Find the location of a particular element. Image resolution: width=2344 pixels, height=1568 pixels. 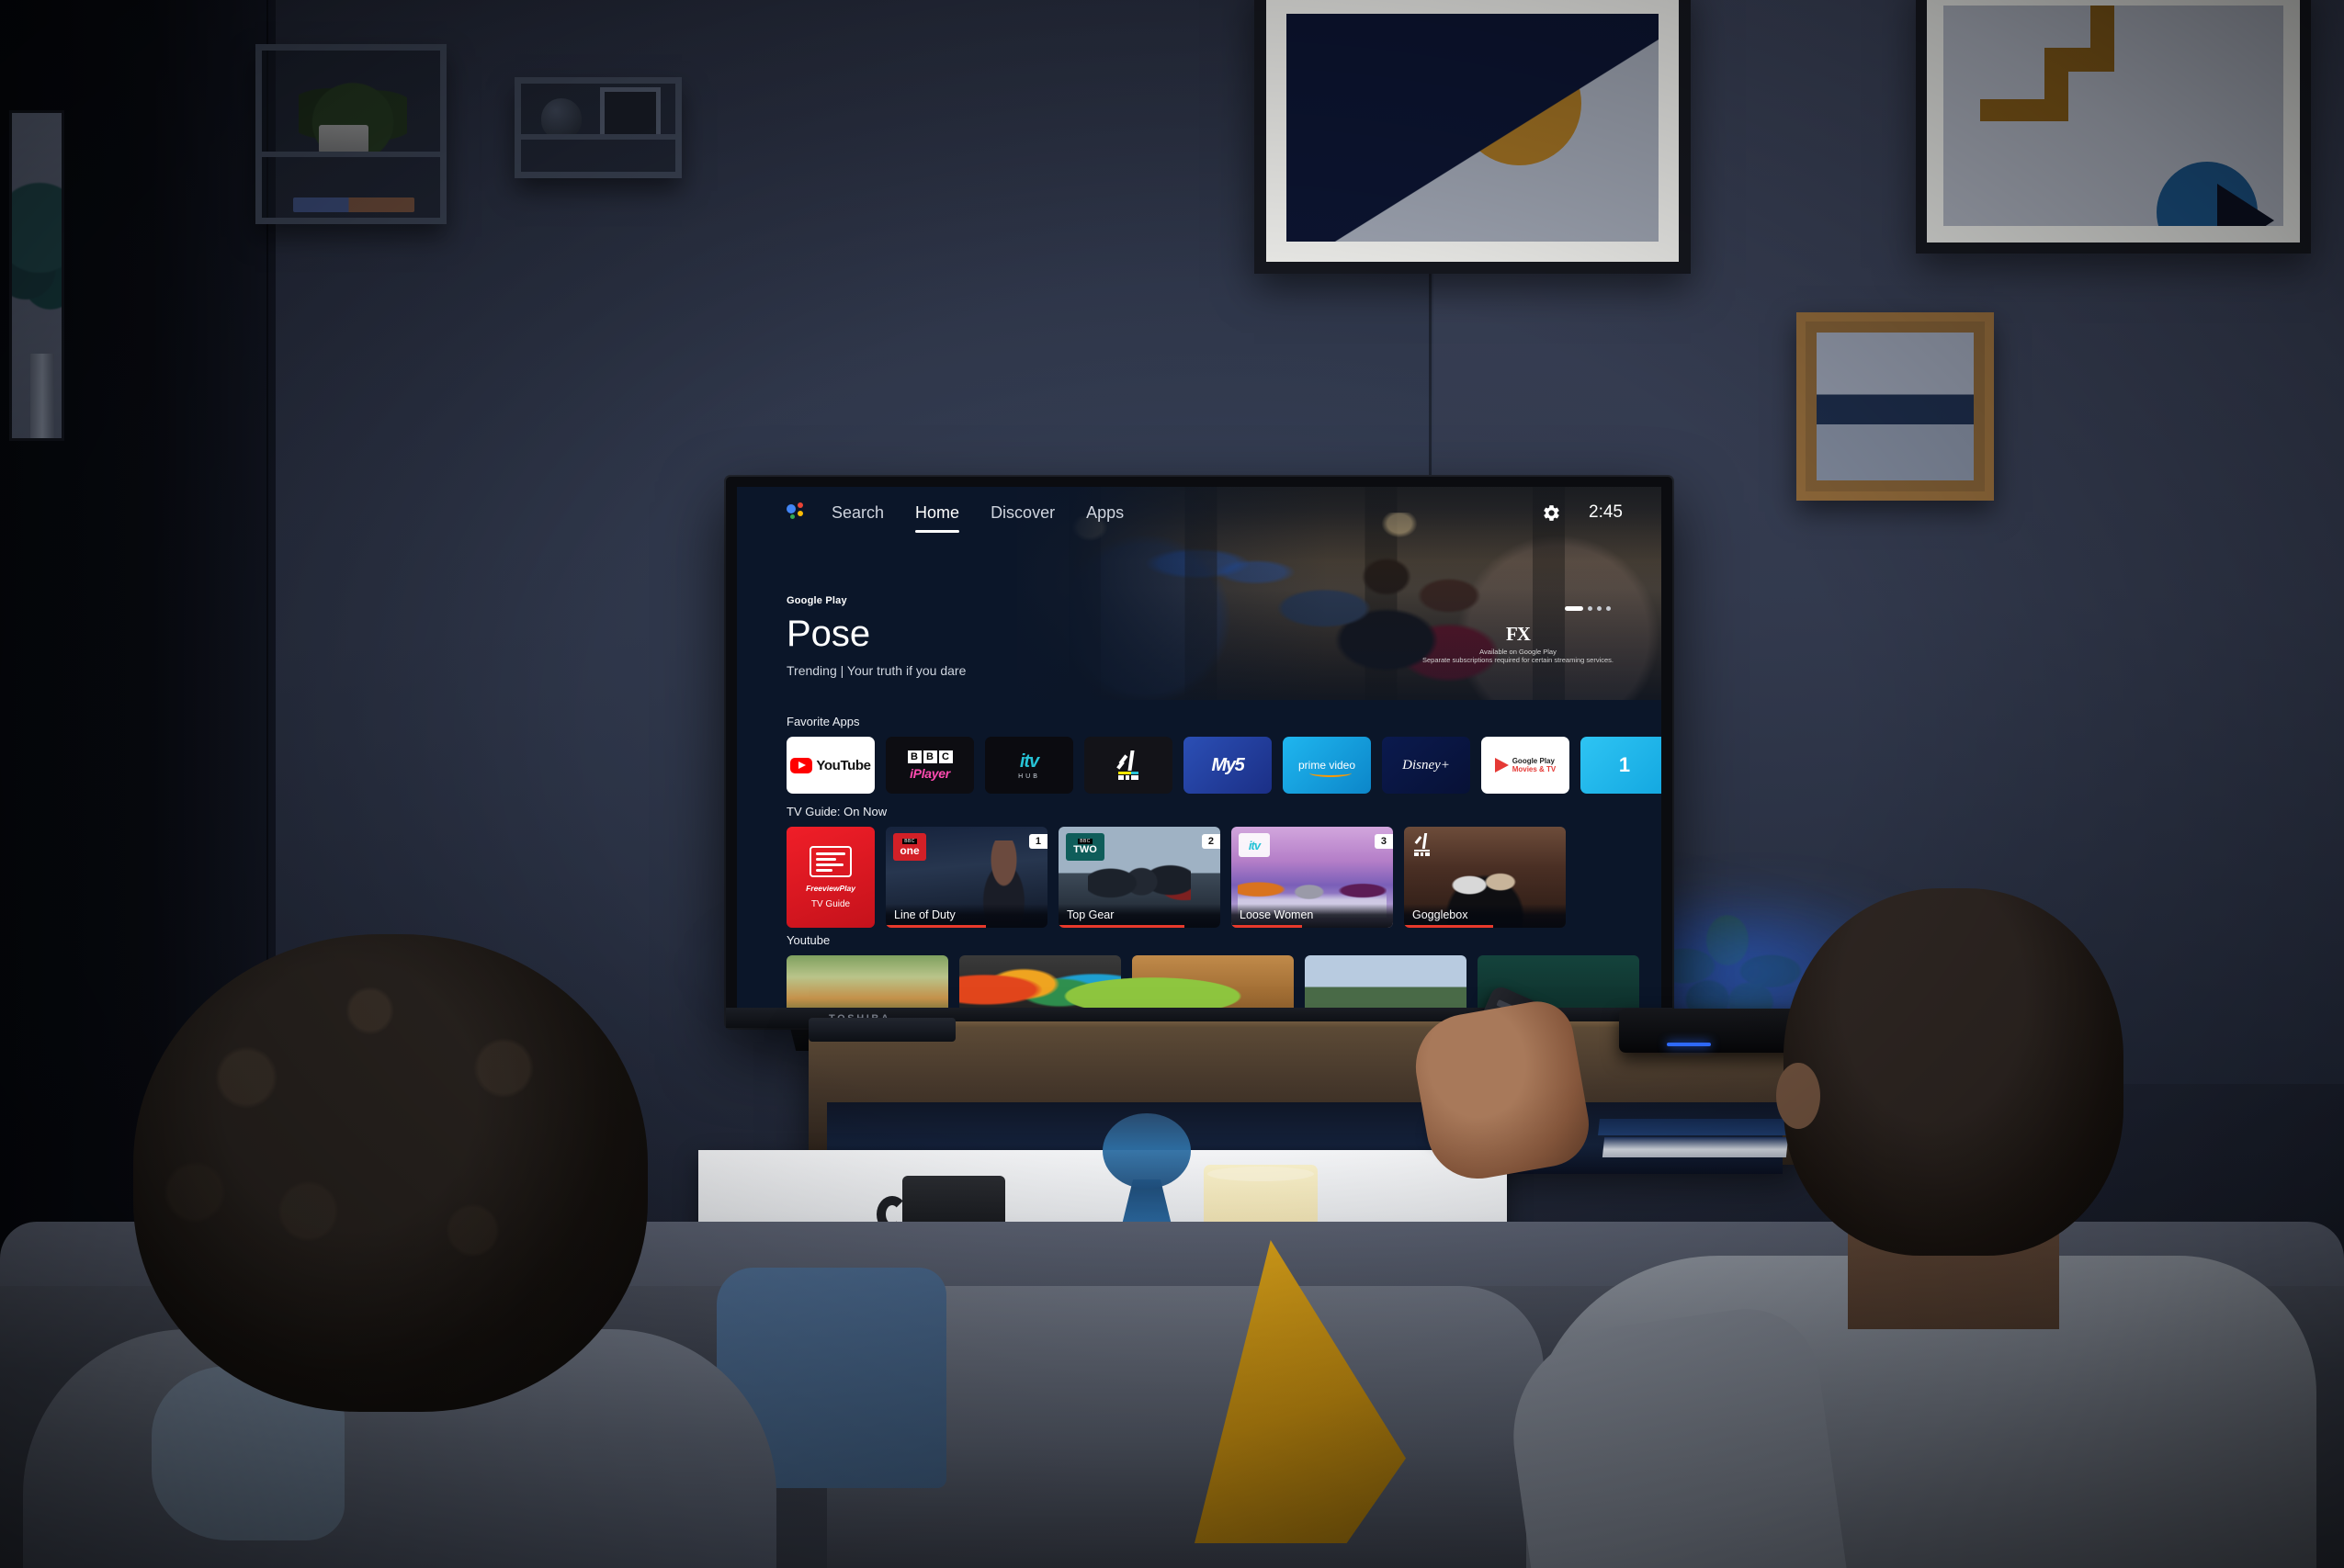

plant-pot is located at coordinates (343, 140).